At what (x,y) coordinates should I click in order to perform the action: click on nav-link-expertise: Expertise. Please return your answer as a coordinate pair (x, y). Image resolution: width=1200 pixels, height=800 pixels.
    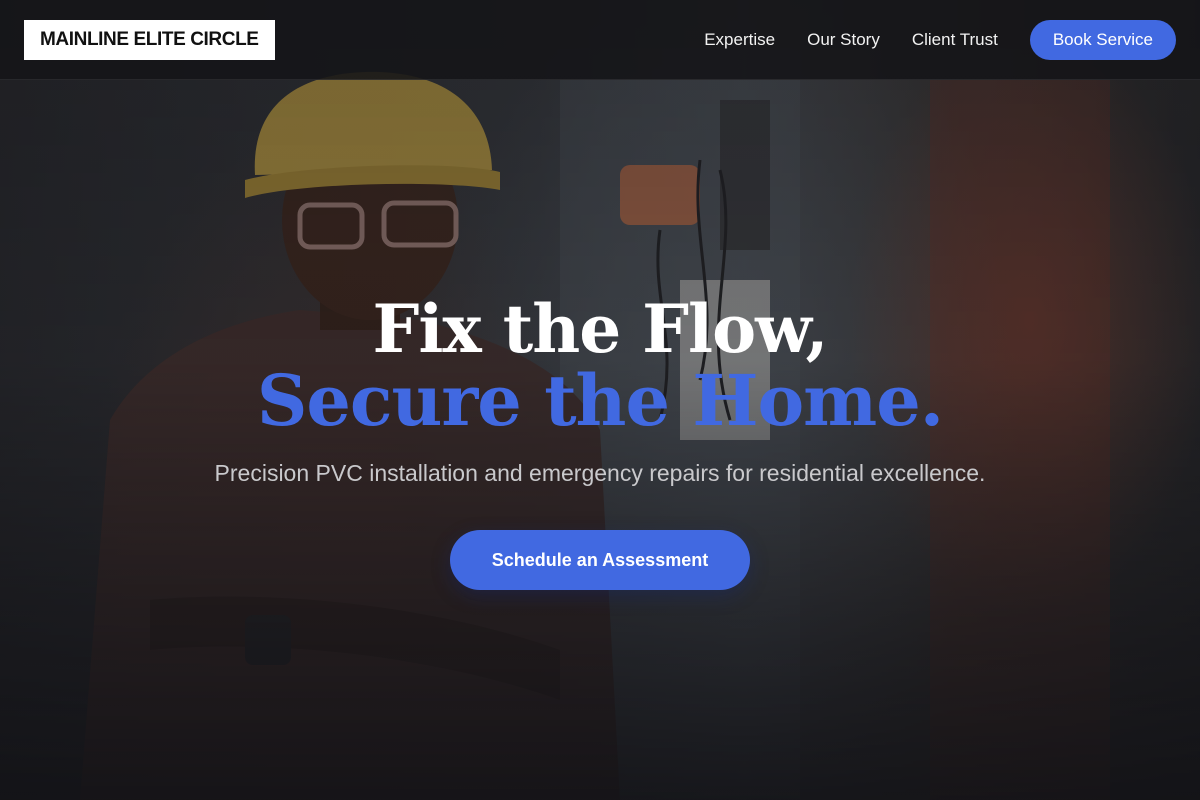
    Looking at the image, I should click on (739, 40).